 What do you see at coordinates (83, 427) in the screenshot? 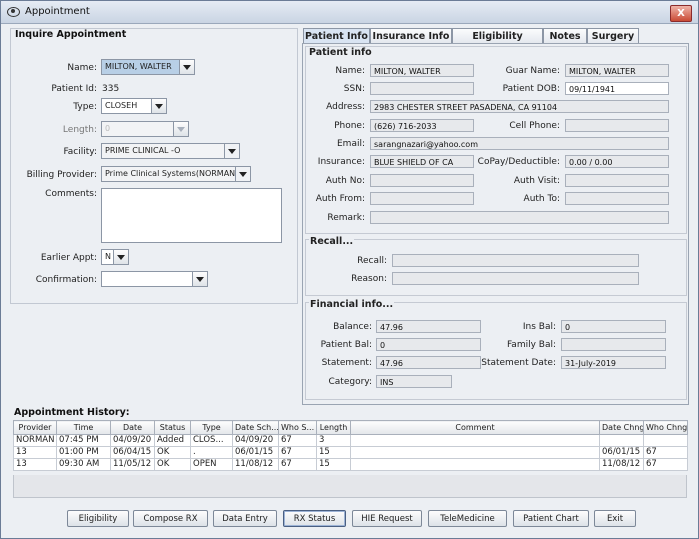
I see `col-time: Time` at bounding box center [83, 427].